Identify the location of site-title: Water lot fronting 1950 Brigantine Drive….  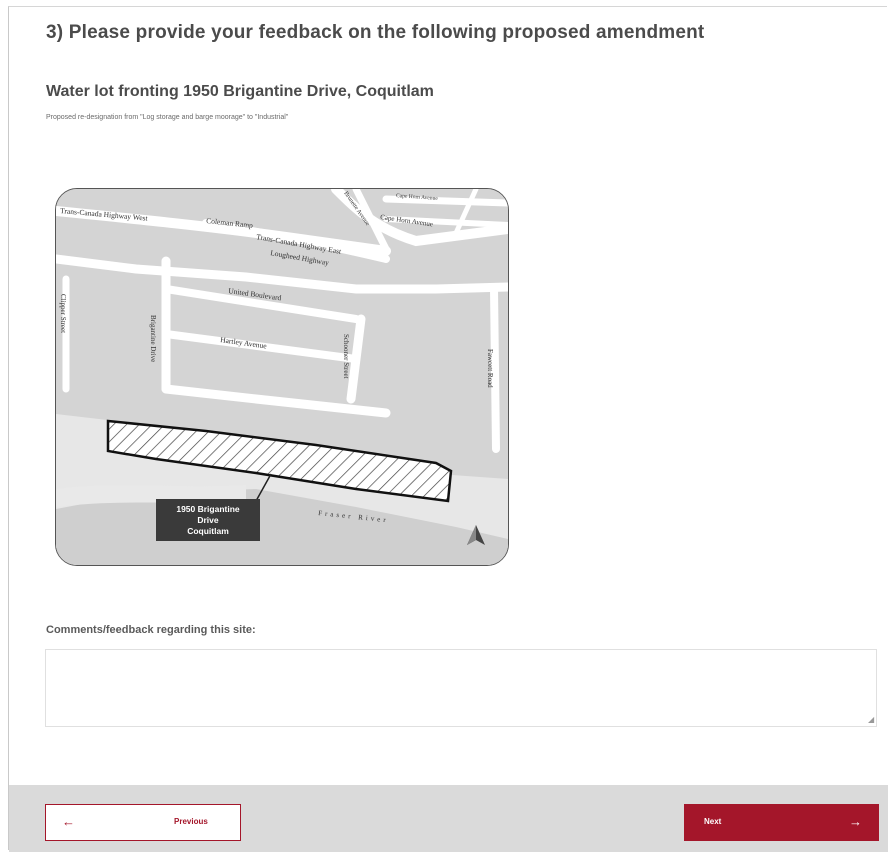
(240, 91).